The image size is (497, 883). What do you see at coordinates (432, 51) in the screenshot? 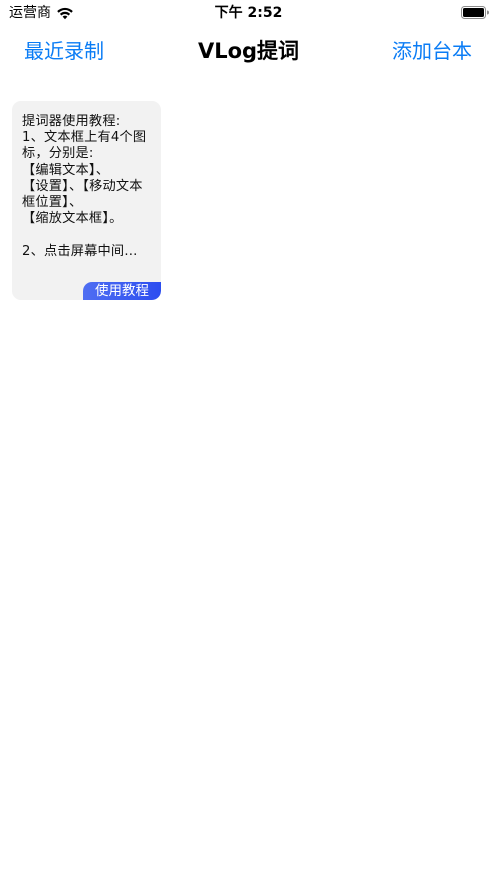
I see `add-script-button: 添加台本` at bounding box center [432, 51].